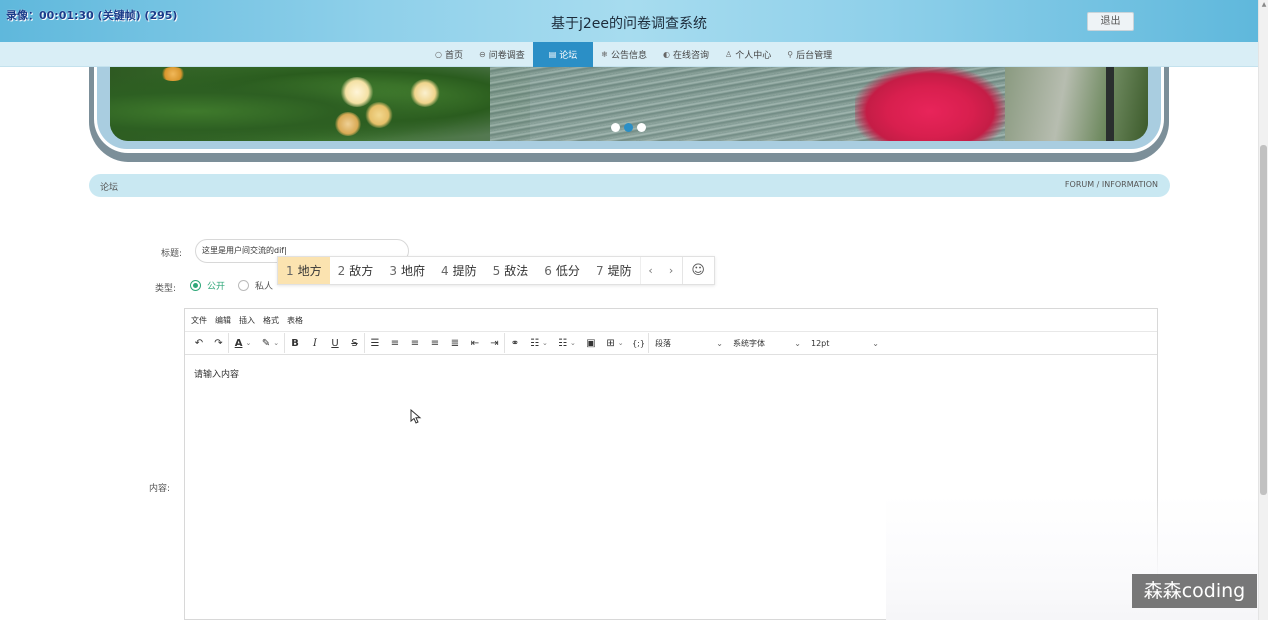  Describe the element at coordinates (1263, 5) in the screenshot. I see `scroll-up-icon: ▲` at that location.